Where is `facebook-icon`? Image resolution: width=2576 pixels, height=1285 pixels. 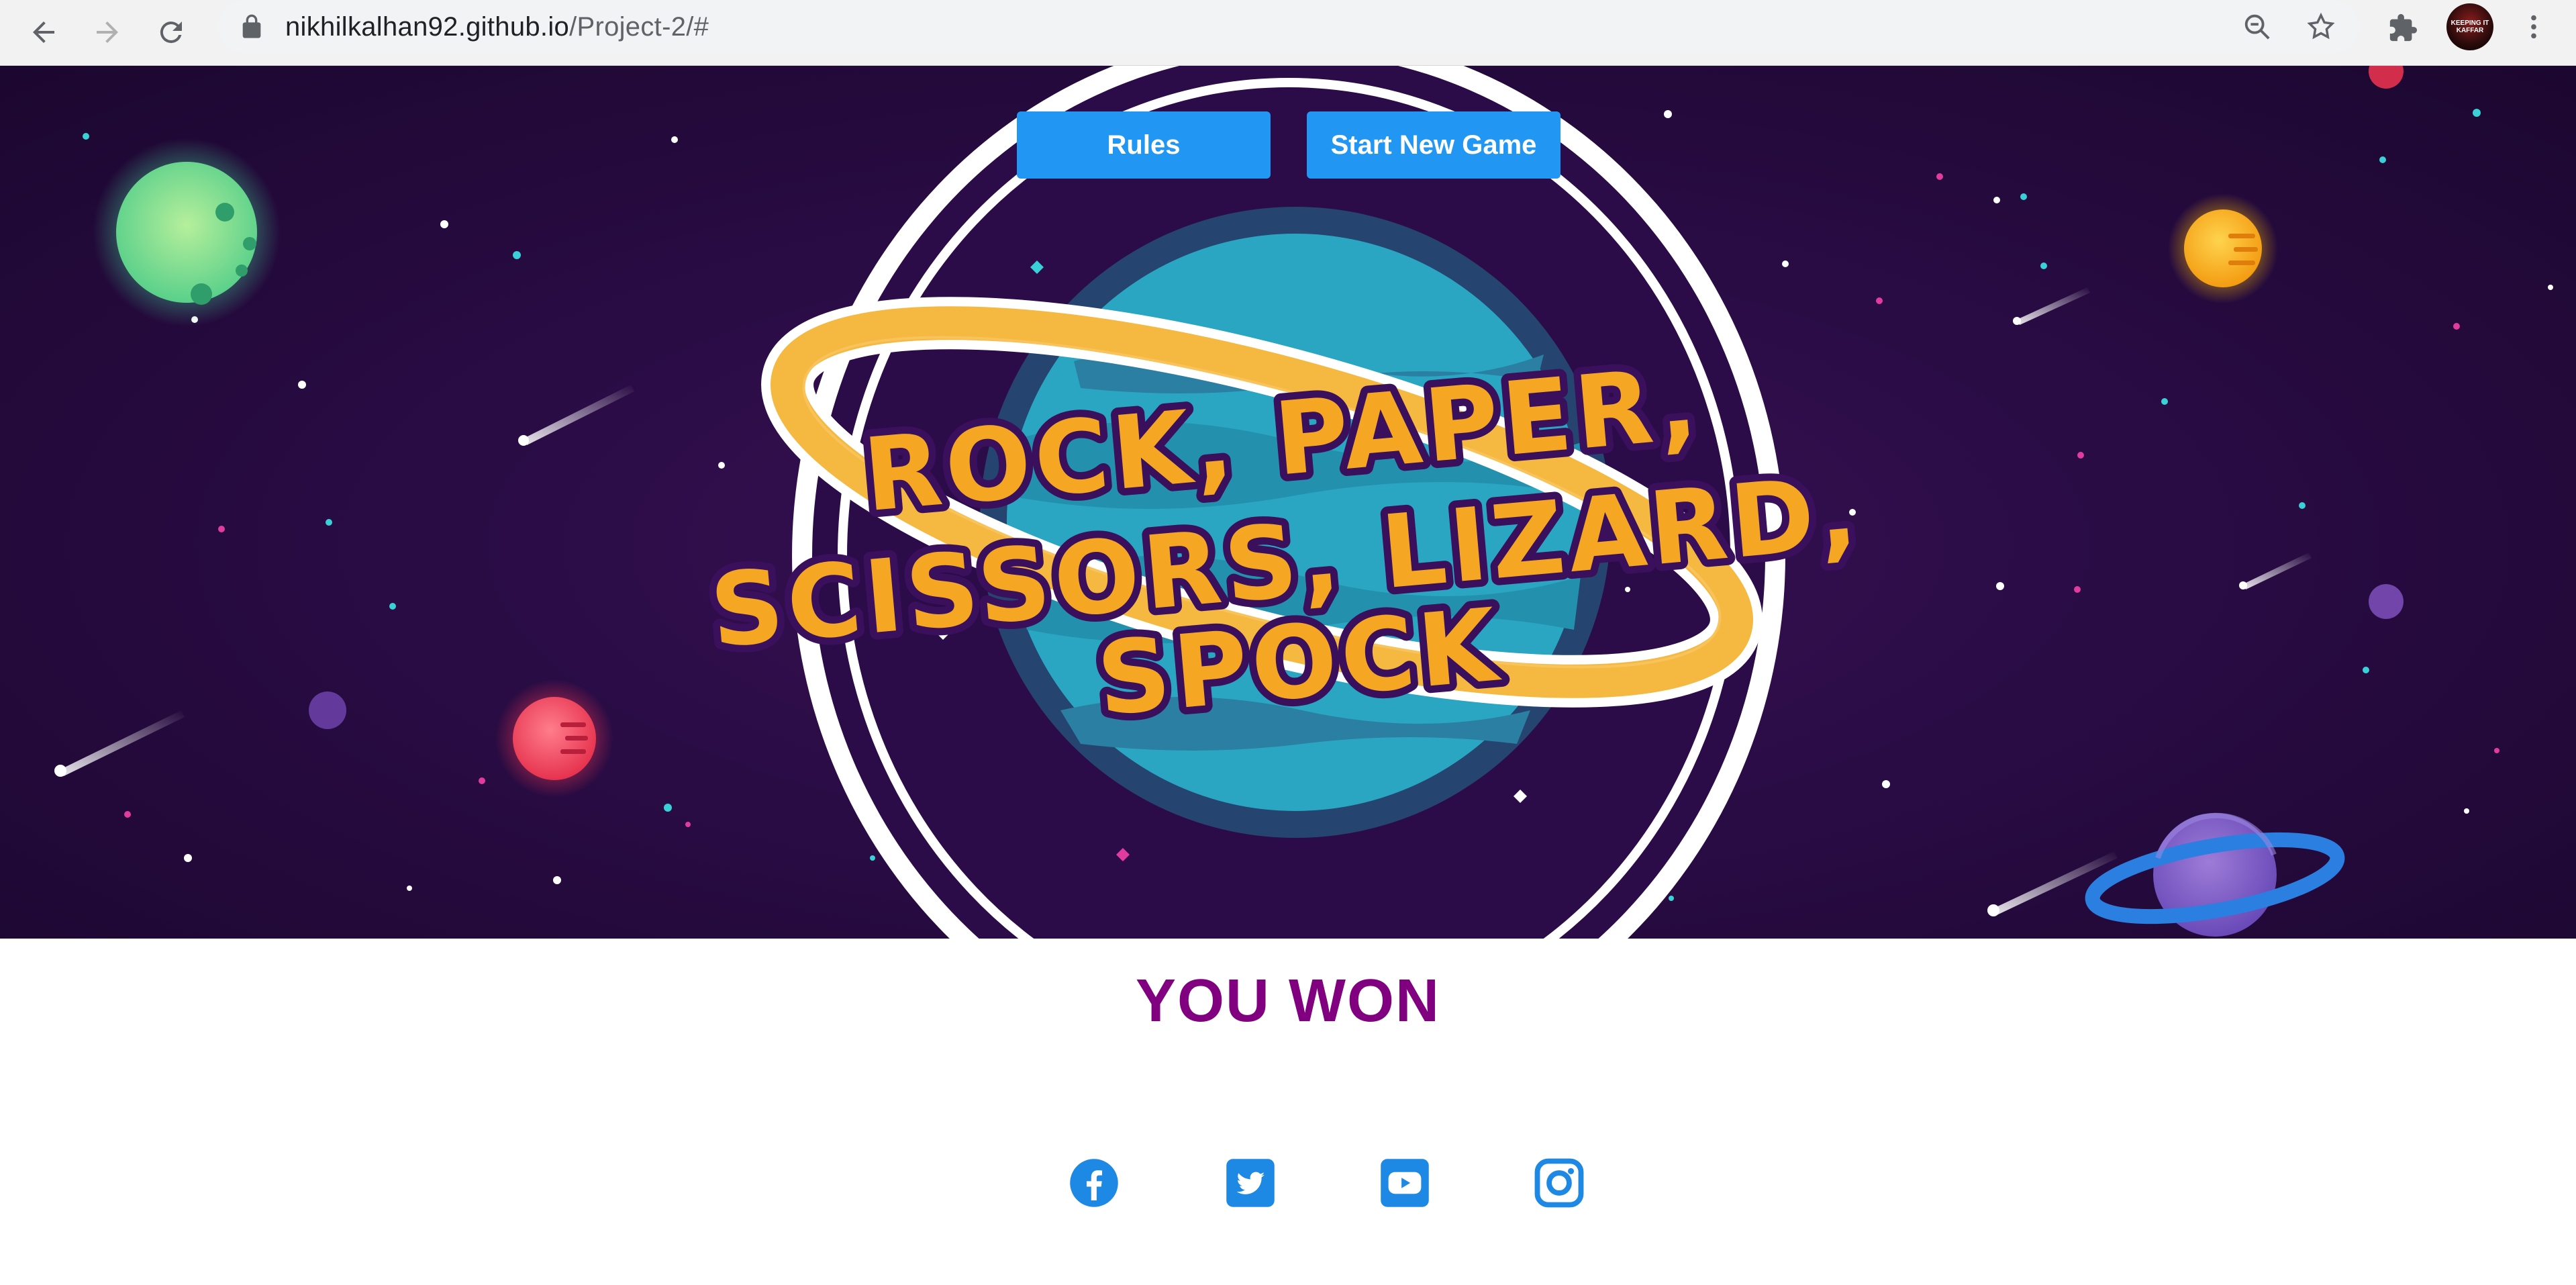
facebook-icon is located at coordinates (1094, 1183).